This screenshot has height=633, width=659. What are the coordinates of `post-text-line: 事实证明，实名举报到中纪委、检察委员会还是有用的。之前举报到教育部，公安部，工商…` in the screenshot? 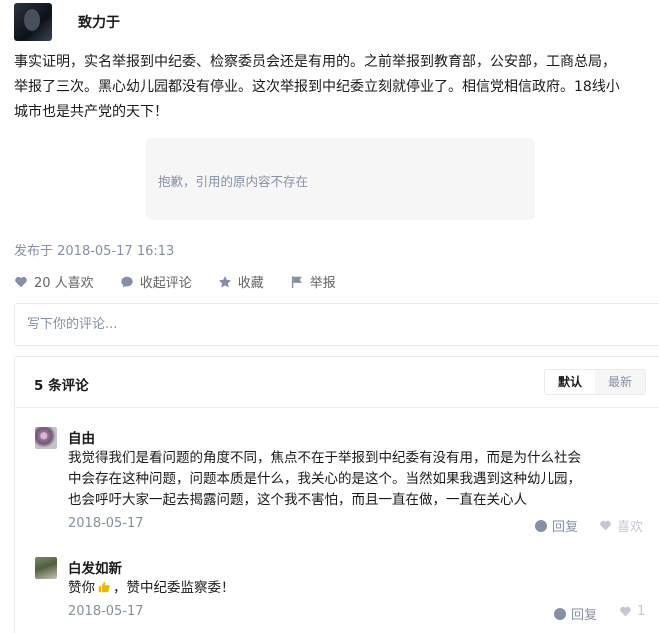 It's located at (315, 62).